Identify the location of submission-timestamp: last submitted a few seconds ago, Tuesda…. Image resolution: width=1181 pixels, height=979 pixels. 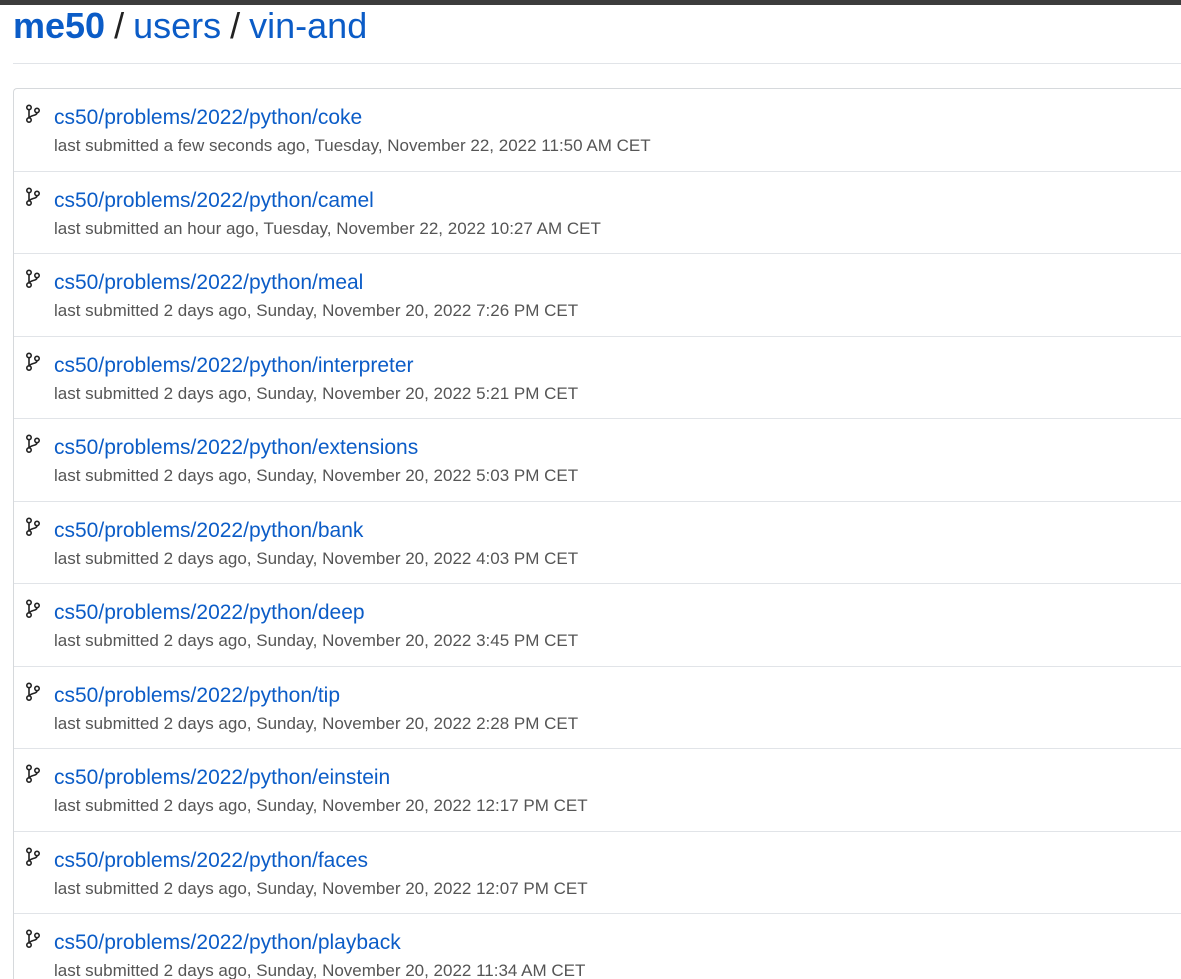
(352, 145).